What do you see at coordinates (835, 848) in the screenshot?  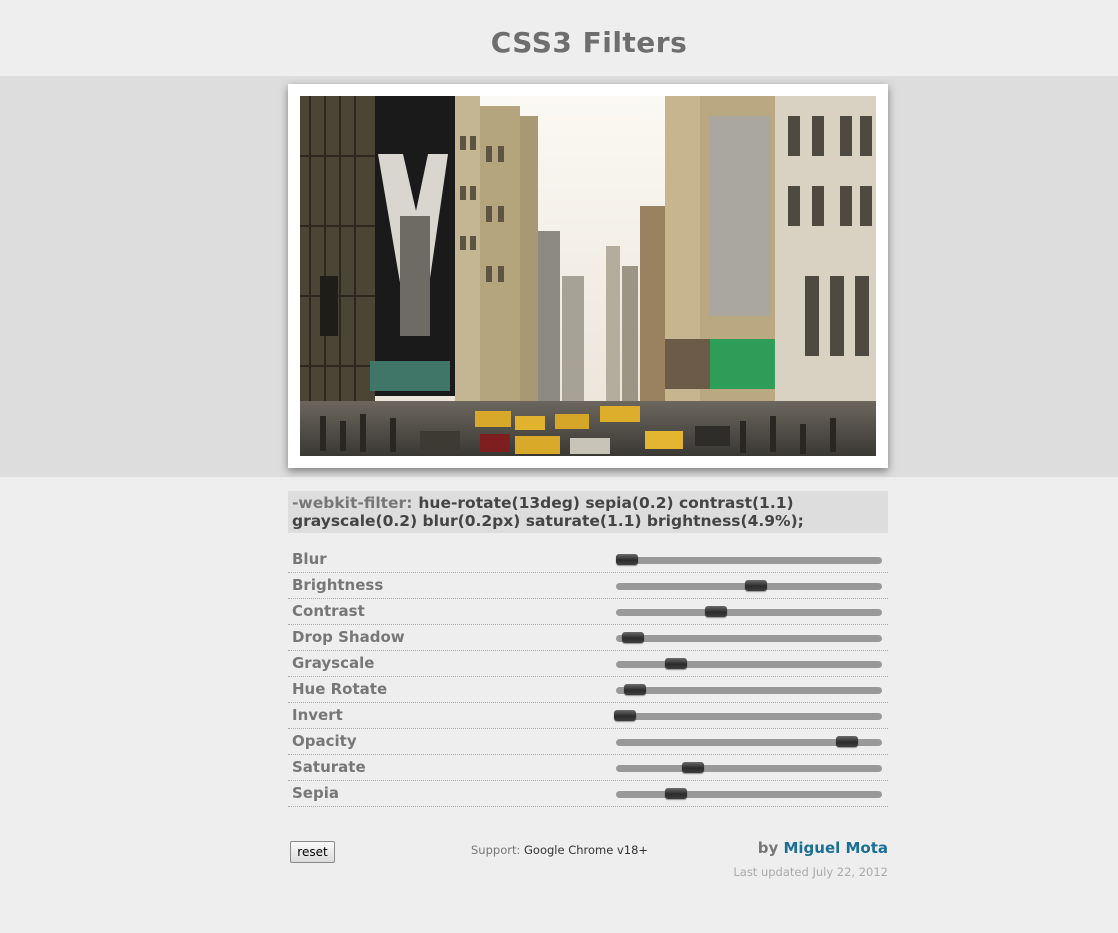 I see `author-link: Miguel Mota` at bounding box center [835, 848].